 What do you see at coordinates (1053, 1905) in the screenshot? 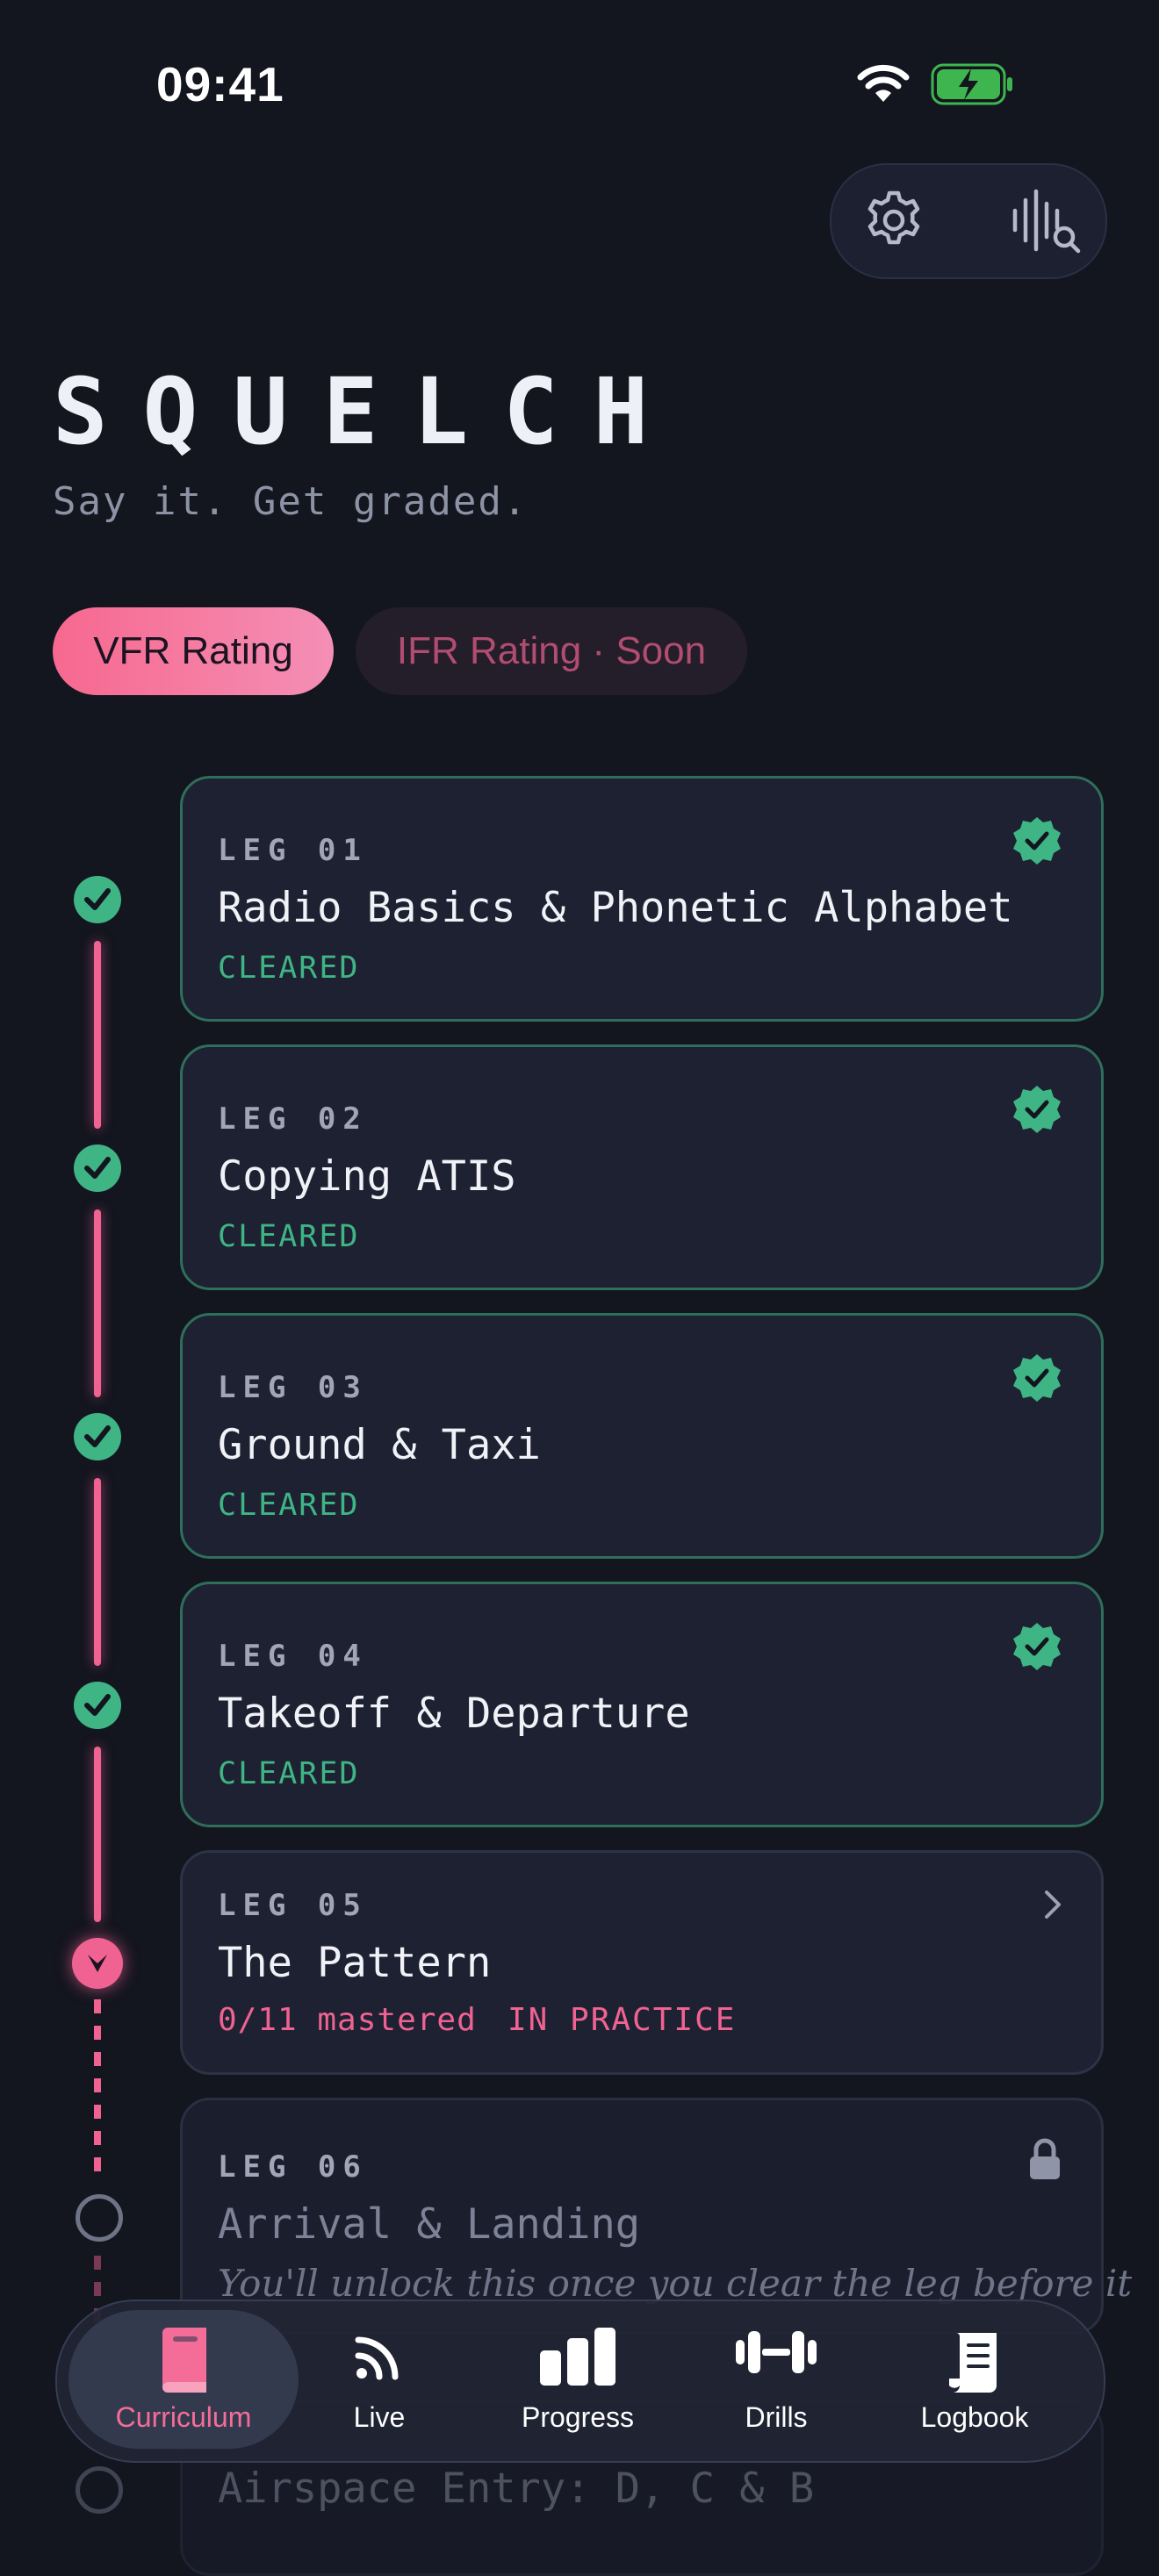
I see `chevron-right-icon` at bounding box center [1053, 1905].